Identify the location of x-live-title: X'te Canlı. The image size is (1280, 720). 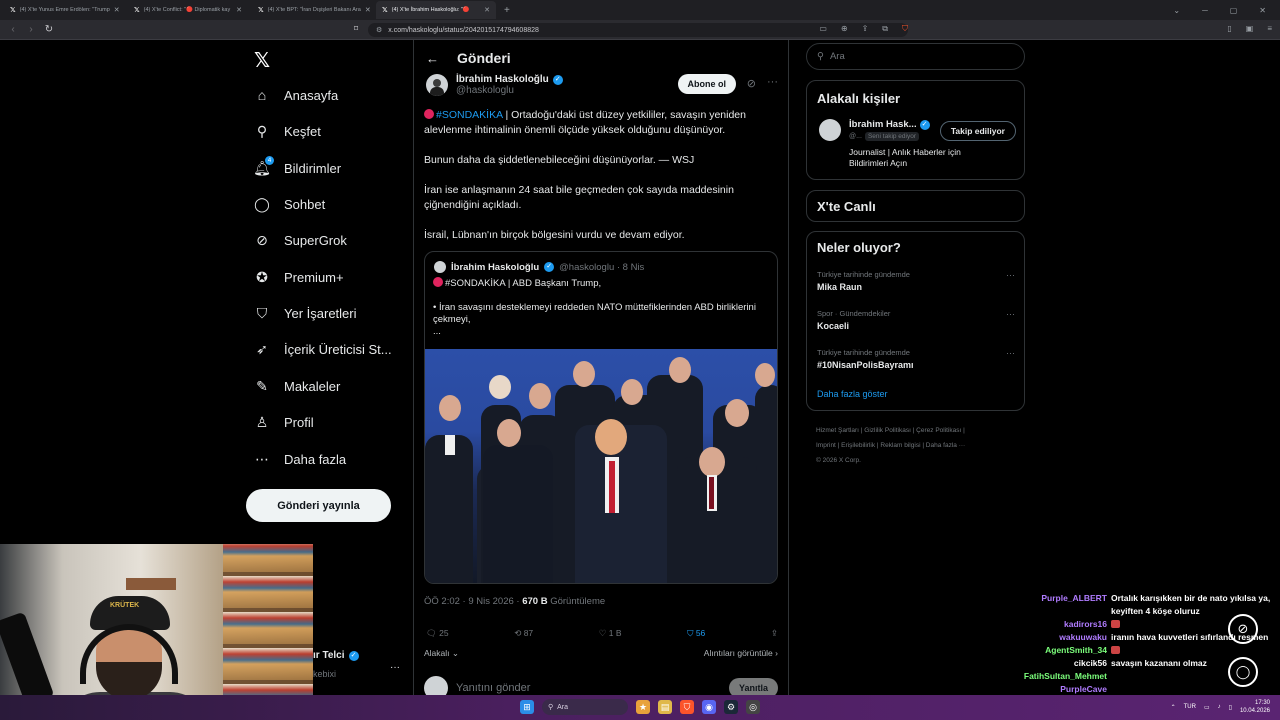
(846, 206).